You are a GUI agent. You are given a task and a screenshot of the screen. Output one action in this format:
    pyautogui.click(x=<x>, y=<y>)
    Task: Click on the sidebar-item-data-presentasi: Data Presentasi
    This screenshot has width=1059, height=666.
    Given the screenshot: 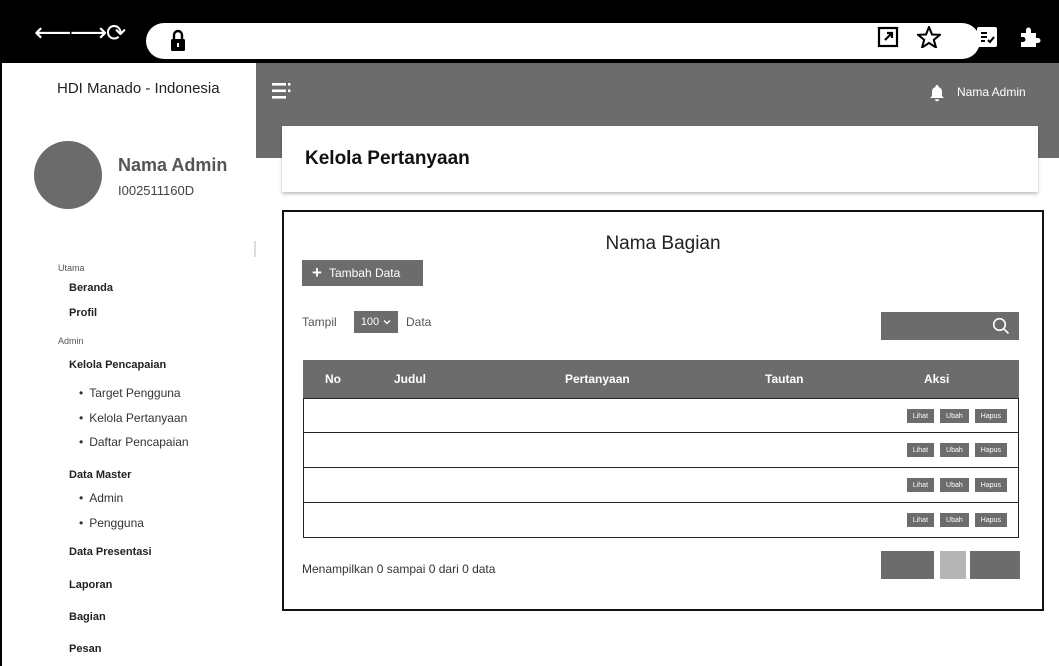 What is the action you would take?
    pyautogui.click(x=110, y=552)
    